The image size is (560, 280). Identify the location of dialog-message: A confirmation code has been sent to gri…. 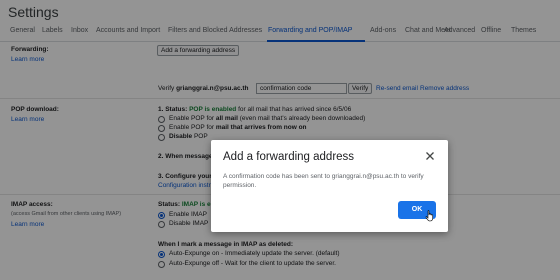
(323, 181).